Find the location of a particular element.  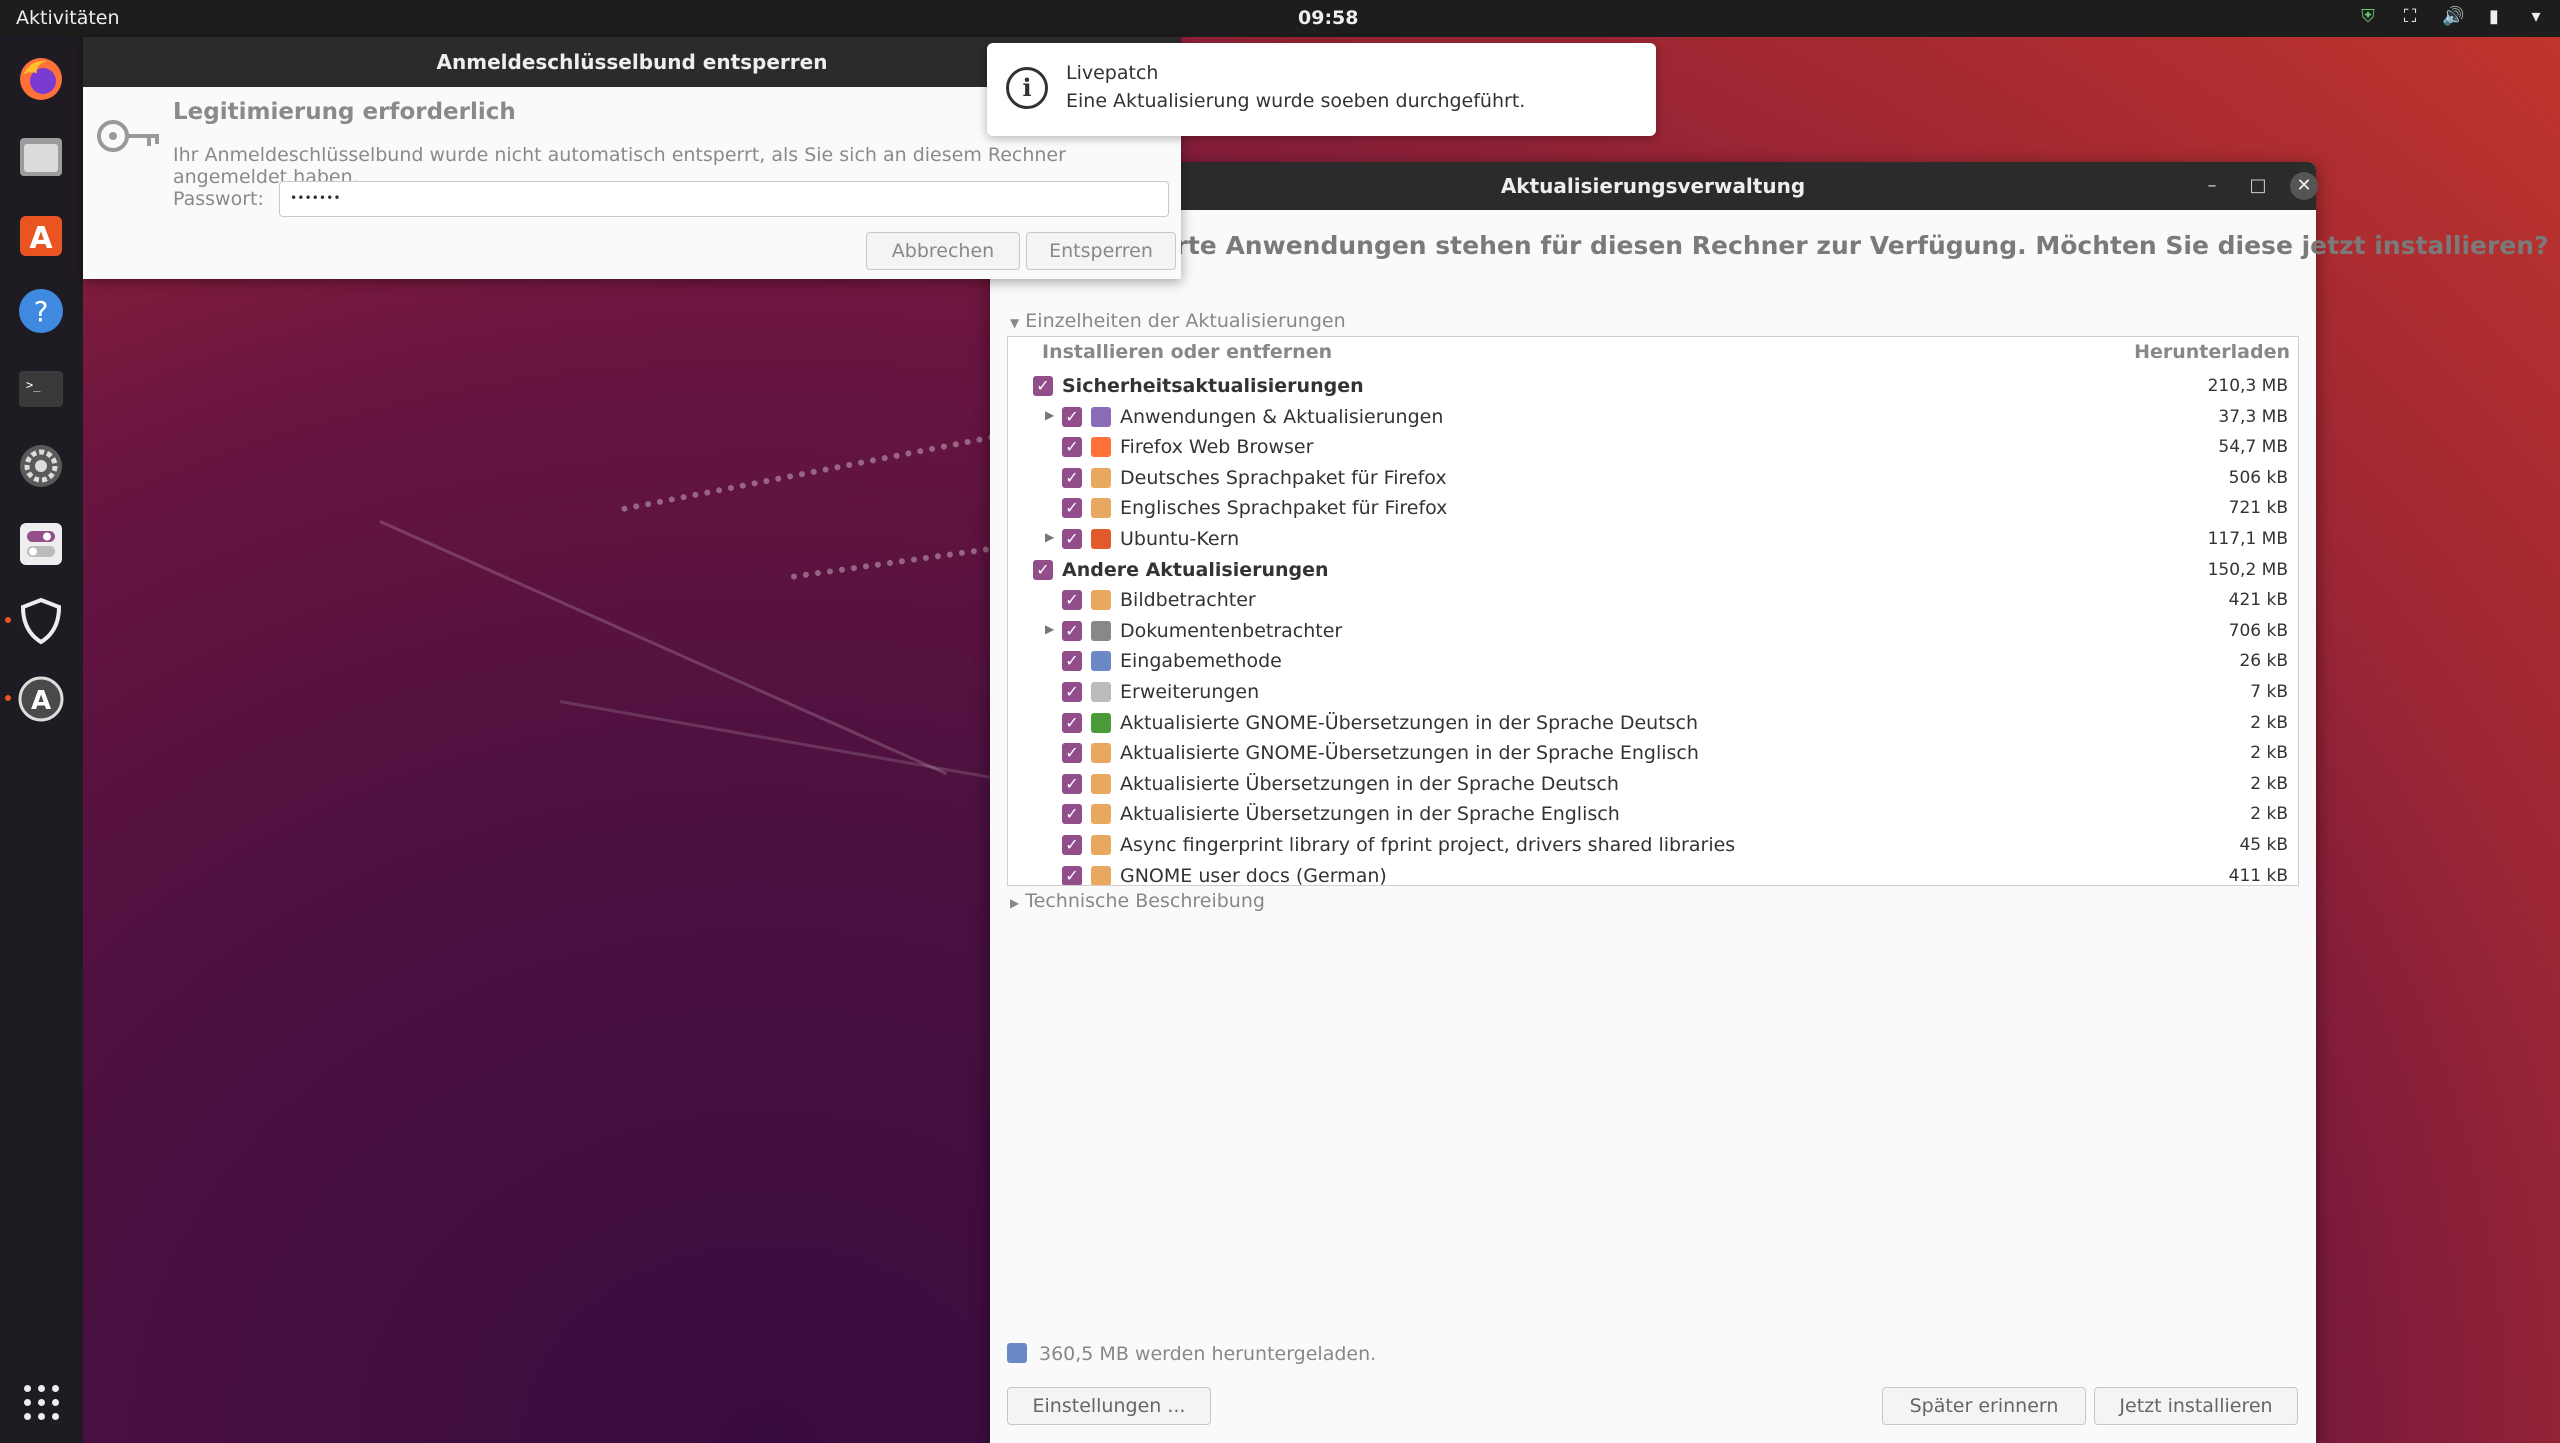

apps-grid-icon is located at coordinates (42, 1403).